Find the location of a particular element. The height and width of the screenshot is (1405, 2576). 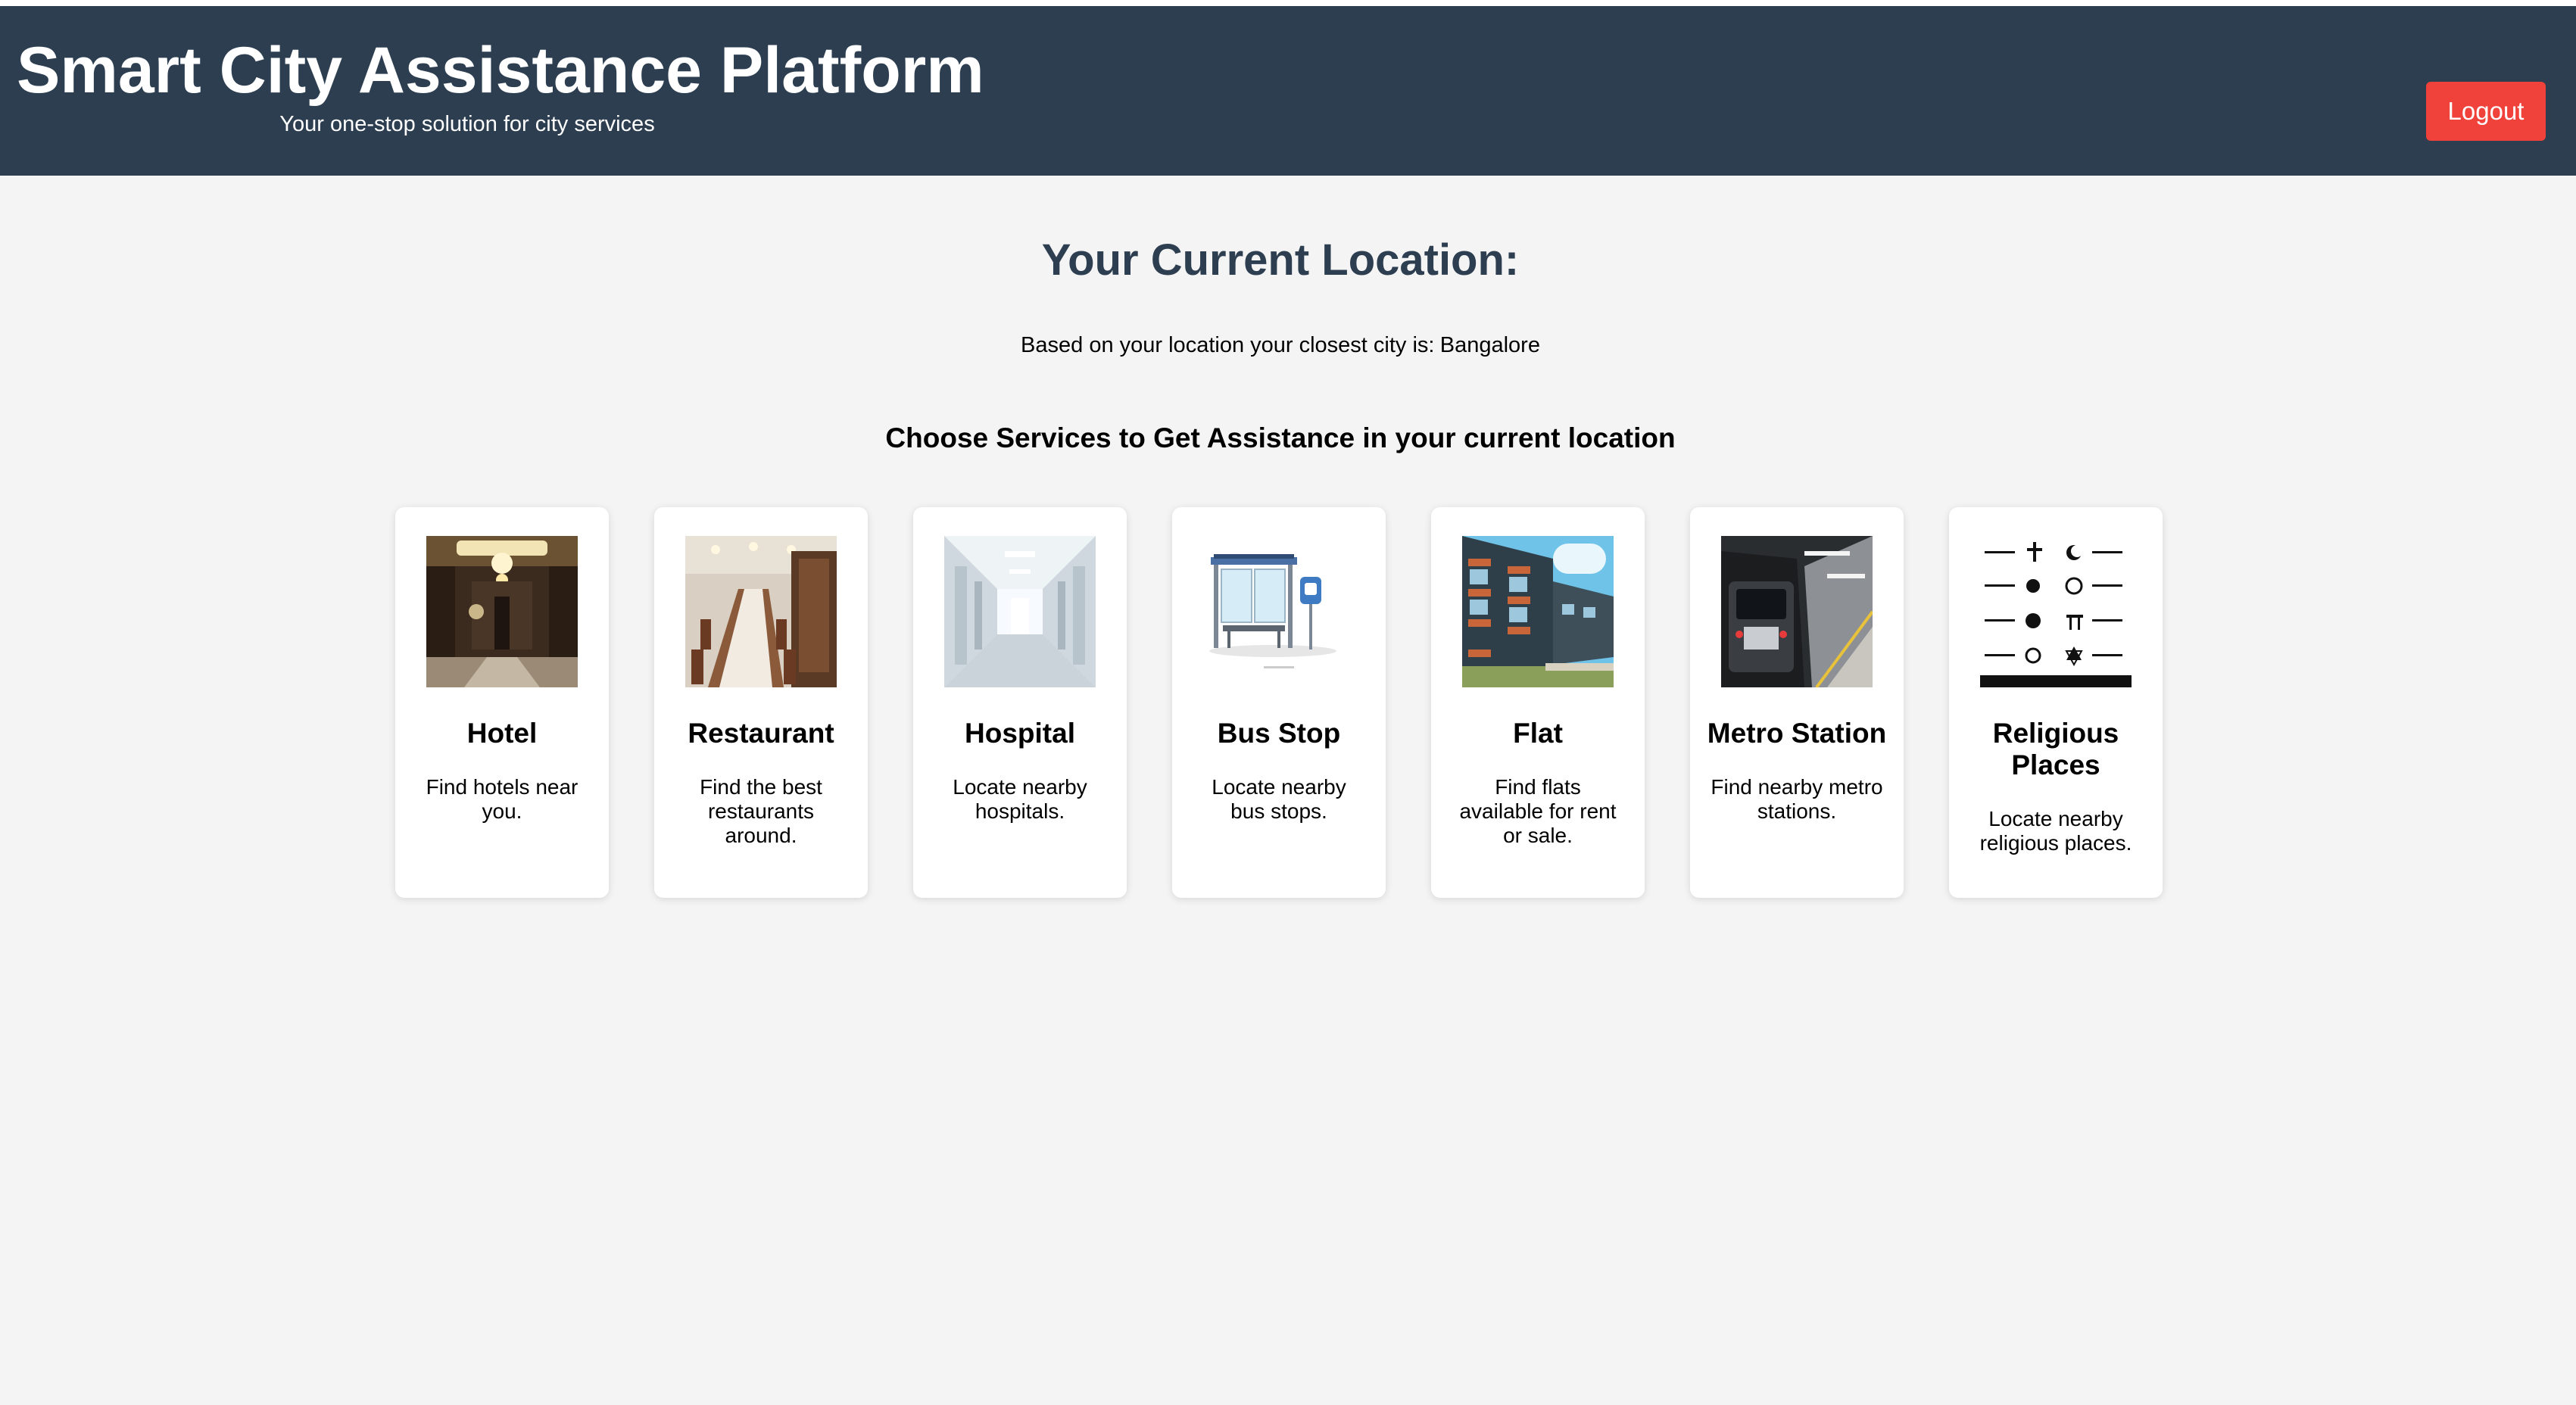

location-city: Bangalore is located at coordinates (1489, 345).